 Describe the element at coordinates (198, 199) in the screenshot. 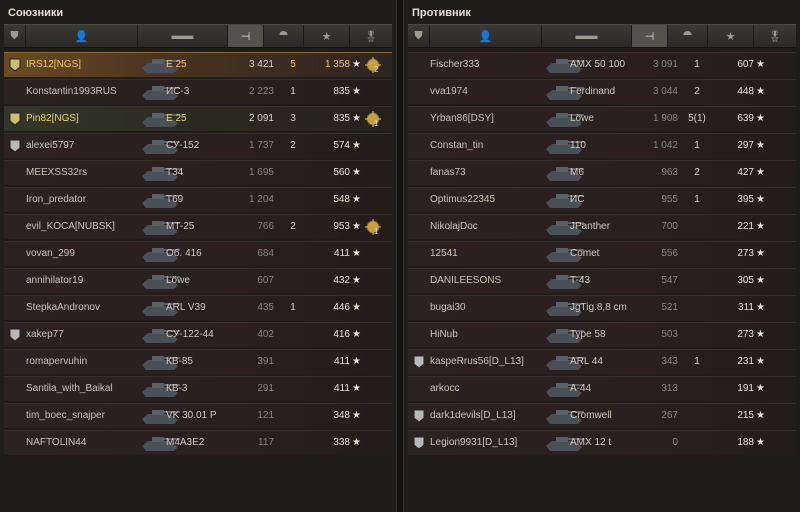

I see `player-row: Iron_predator T69 1 204 548 ★` at that location.